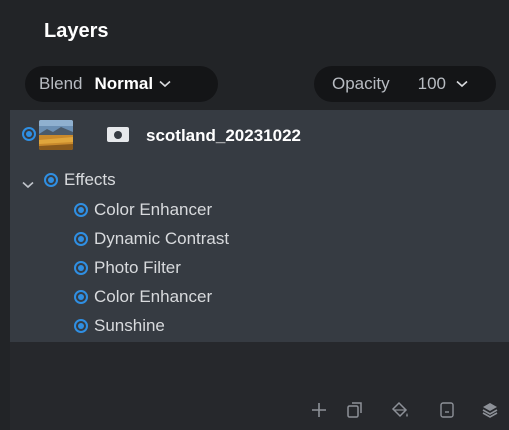 Image resolution: width=509 pixels, height=430 pixels. I want to click on layer-visibility-toggle, so click(29, 134).